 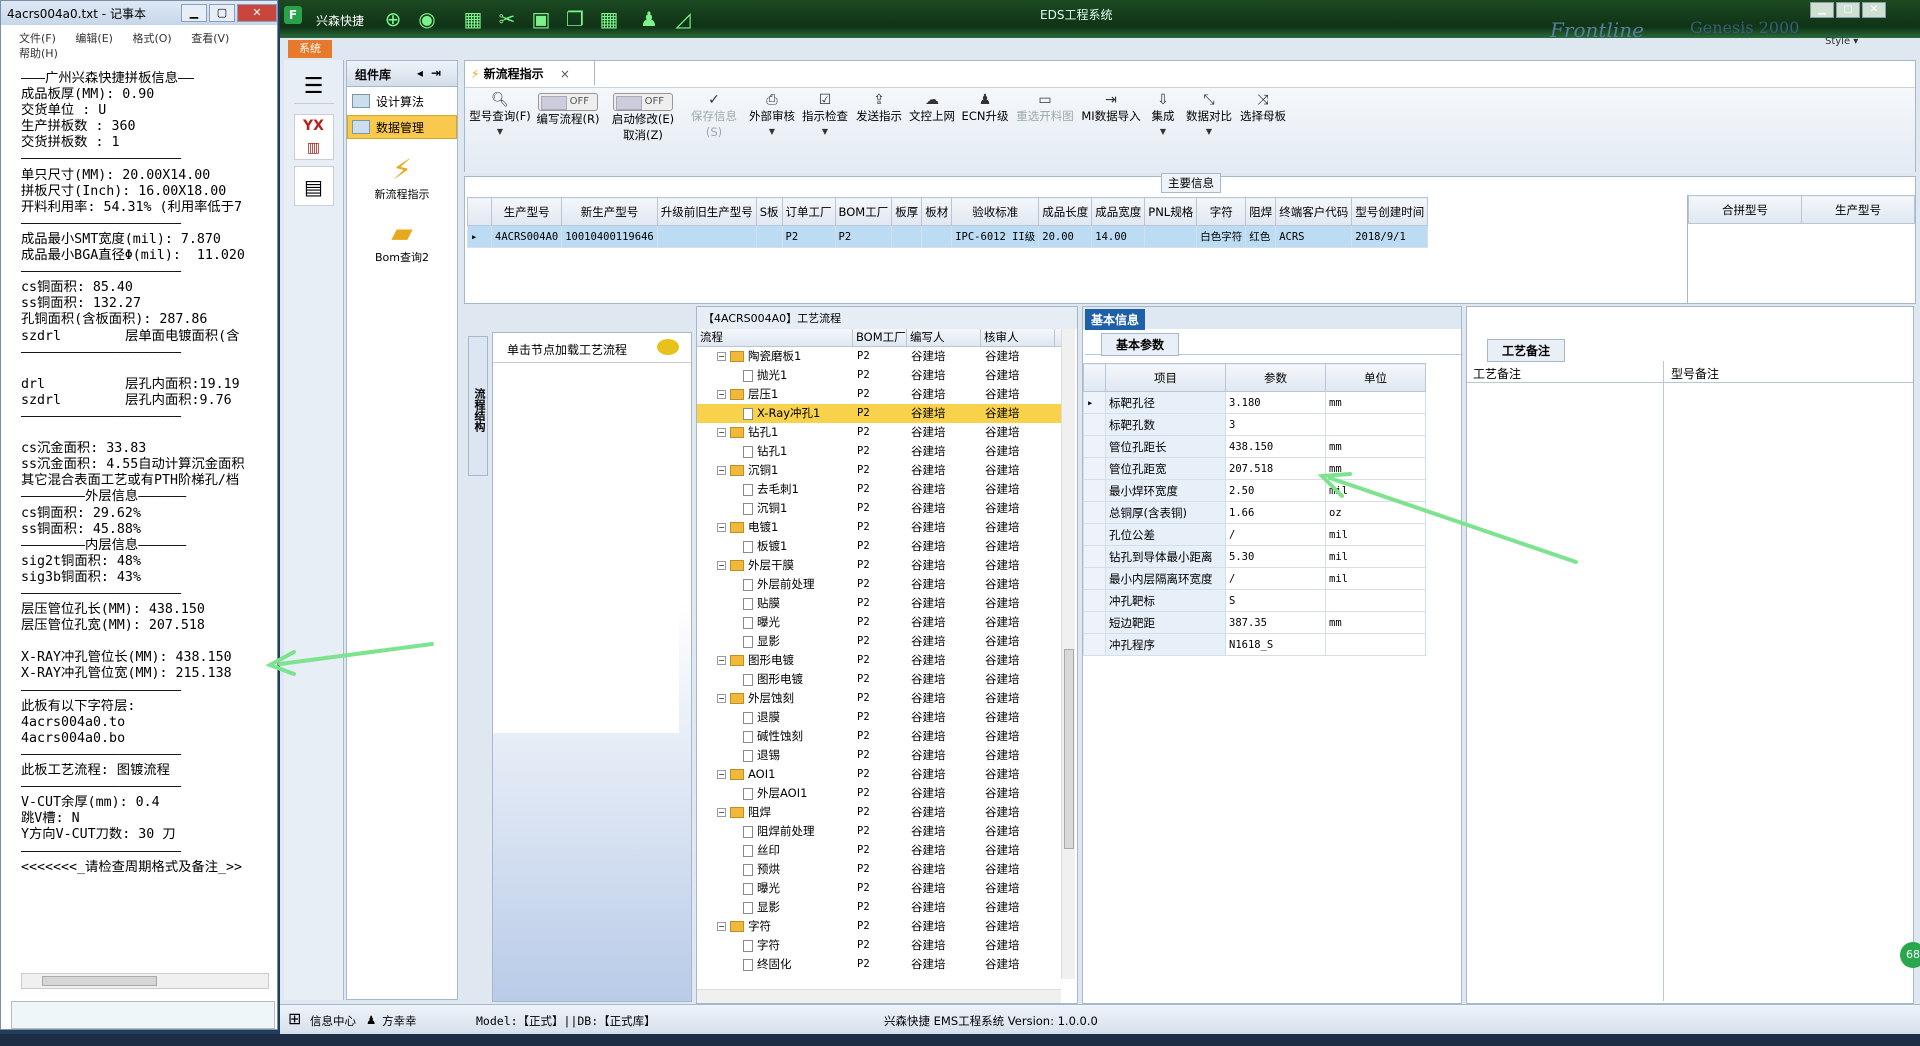 I want to click on param-value: 3.180, so click(x=1275, y=402).